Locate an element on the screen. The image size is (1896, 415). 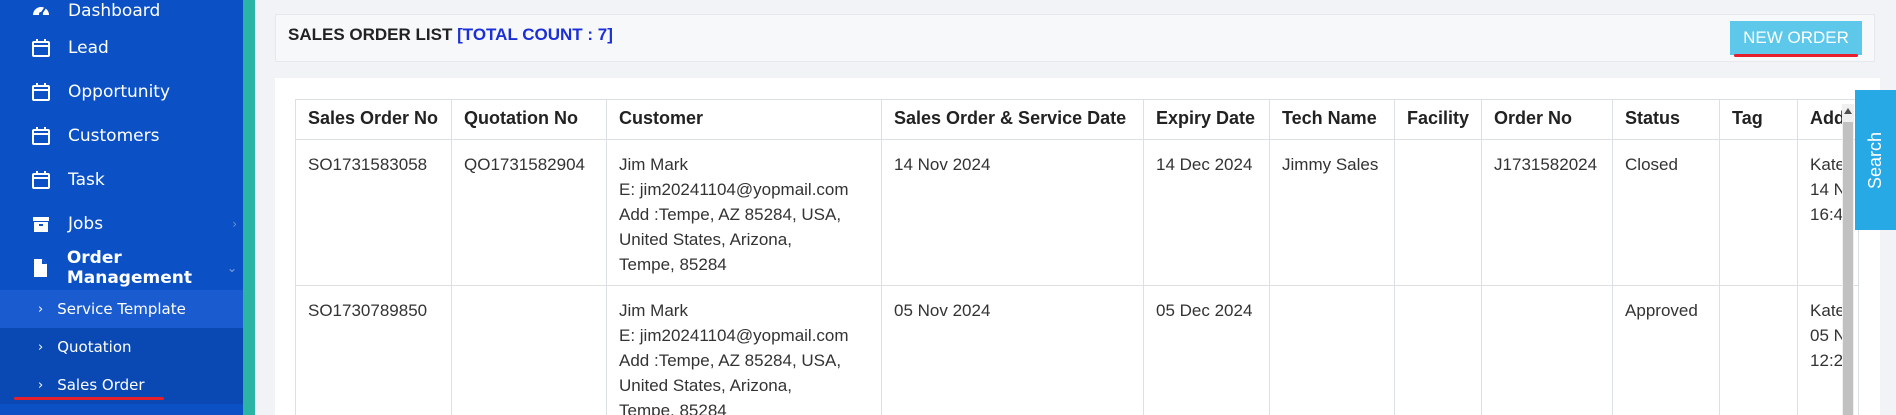
sidebar-item-label: Jobs is located at coordinates (86, 224).